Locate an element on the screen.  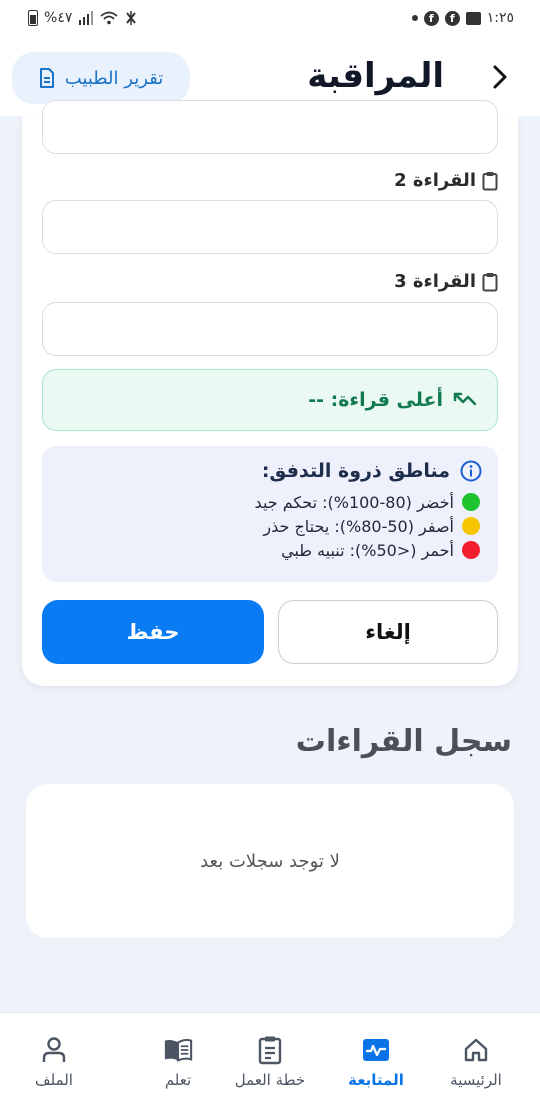
facebook-icon: f is located at coordinates (431, 18).